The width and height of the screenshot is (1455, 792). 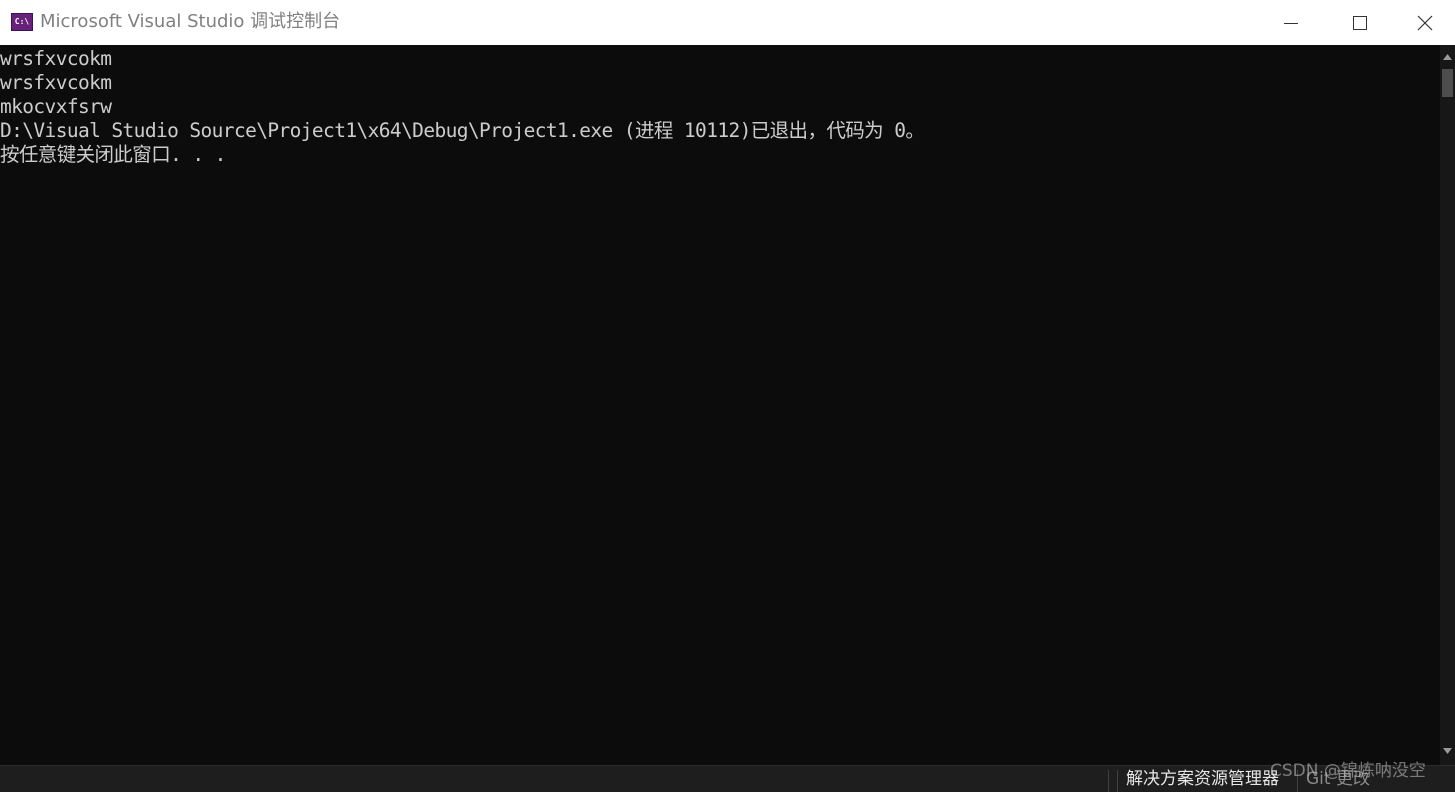 I want to click on maximize-icon, so click(x=1360, y=22).